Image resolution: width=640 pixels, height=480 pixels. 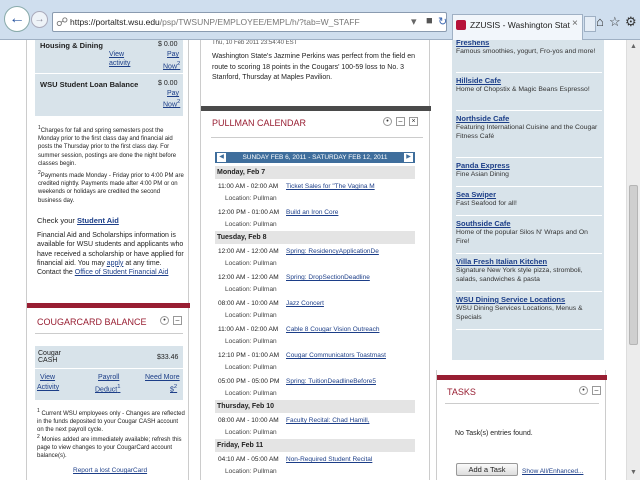 I want to click on dining-location-link: Sea Swiper, so click(x=529, y=194).